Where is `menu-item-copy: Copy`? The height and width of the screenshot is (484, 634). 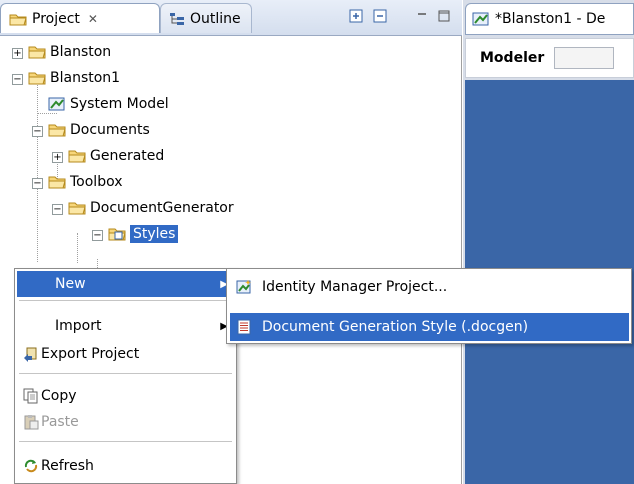 menu-item-copy: Copy is located at coordinates (125, 396).